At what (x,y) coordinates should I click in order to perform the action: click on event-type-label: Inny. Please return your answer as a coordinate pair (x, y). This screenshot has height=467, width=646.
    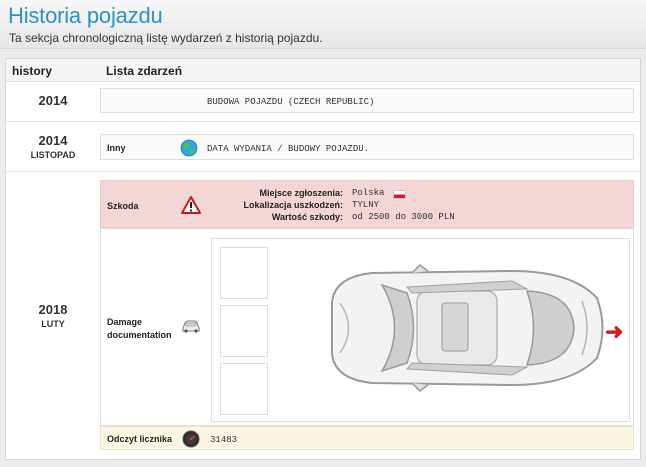
    Looking at the image, I should click on (116, 148).